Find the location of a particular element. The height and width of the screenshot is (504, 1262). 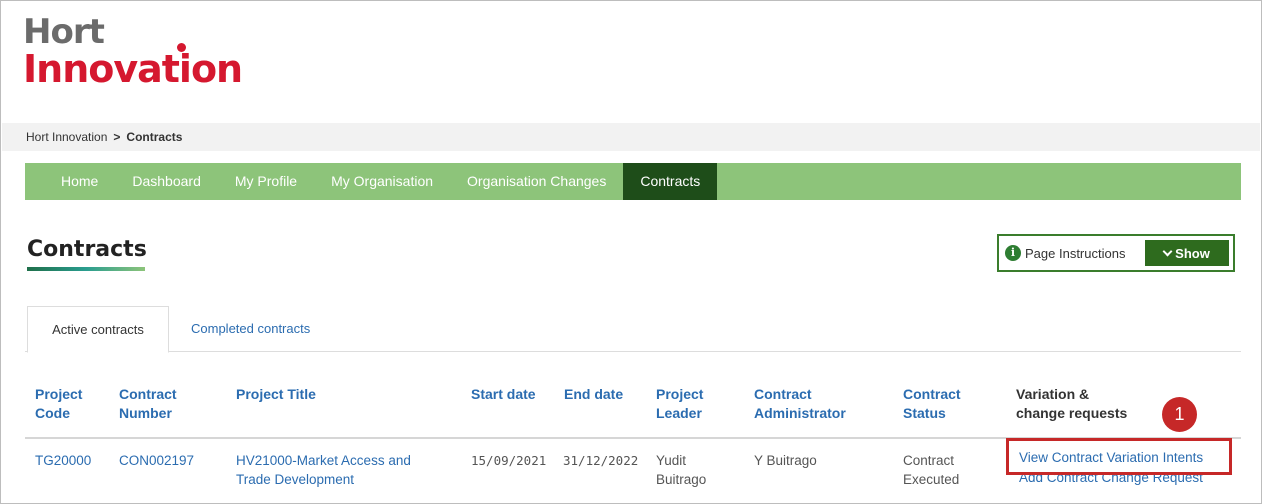

nav-dashboard: Dashboard is located at coordinates (166, 181).